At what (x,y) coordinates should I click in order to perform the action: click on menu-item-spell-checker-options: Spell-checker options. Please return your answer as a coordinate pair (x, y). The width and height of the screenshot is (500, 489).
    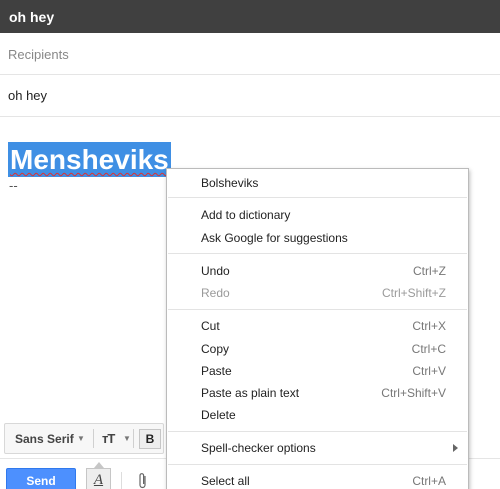
    Looking at the image, I should click on (329, 448).